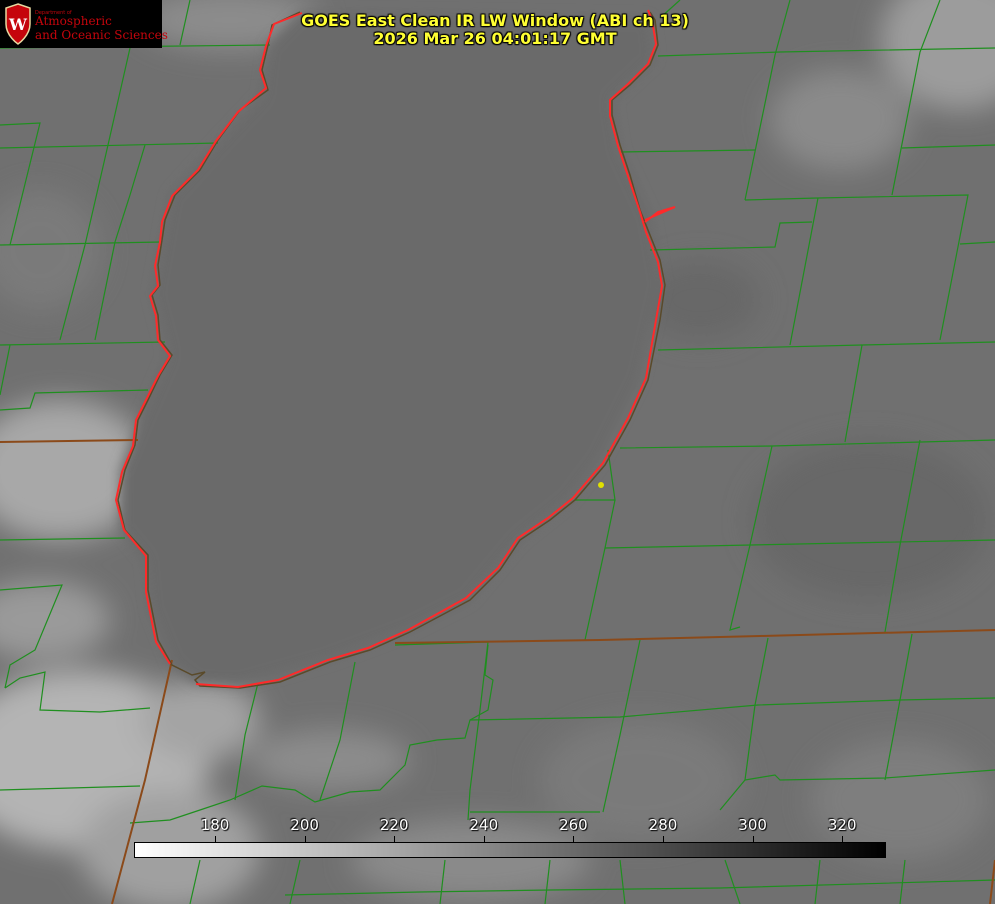 The height and width of the screenshot is (904, 995). What do you see at coordinates (495, 38) in the screenshot?
I see `title-timestamp: 2026 Mar 26 04:01:17 GMT` at bounding box center [495, 38].